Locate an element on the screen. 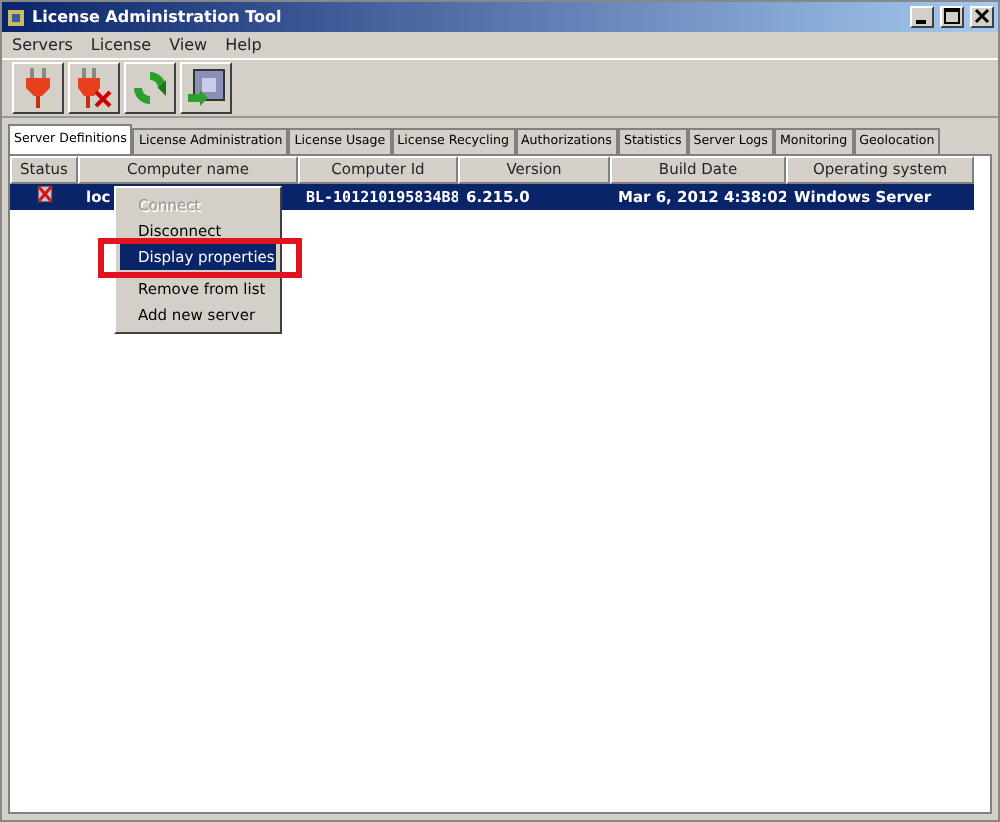 This screenshot has height=822, width=1000. unplug-icon is located at coordinates (94, 88).